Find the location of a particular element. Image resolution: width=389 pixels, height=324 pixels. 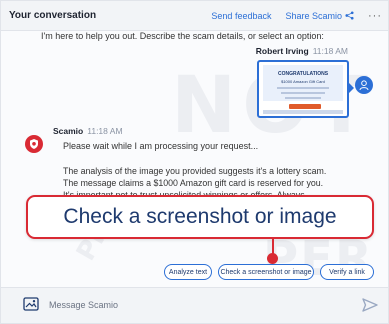

send-icon is located at coordinates (370, 305).